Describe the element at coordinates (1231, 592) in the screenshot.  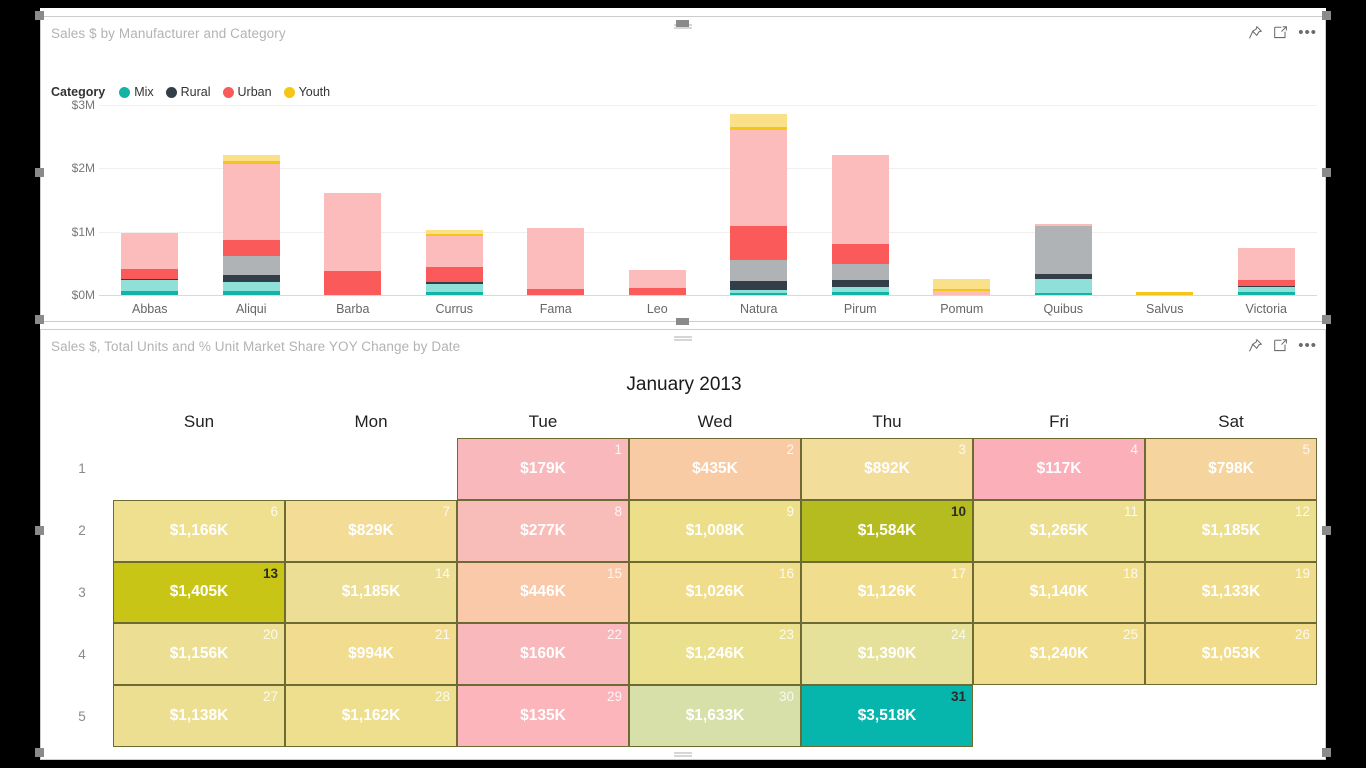
I see `calendar-day-cell: 19 $1,133K` at that location.